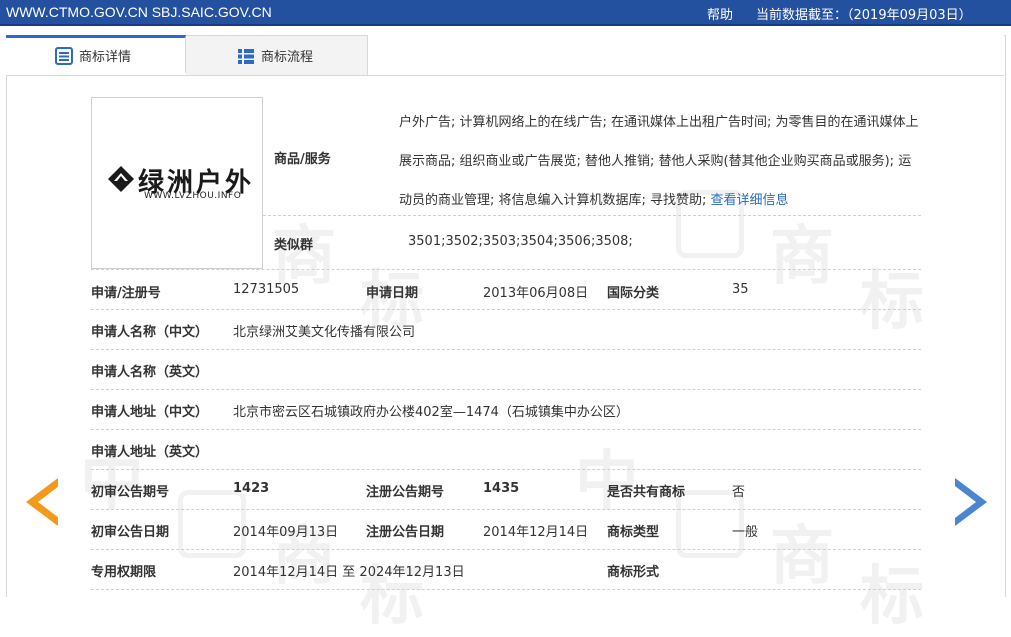  What do you see at coordinates (121, 179) in the screenshot?
I see `mountain-logo-icon` at bounding box center [121, 179].